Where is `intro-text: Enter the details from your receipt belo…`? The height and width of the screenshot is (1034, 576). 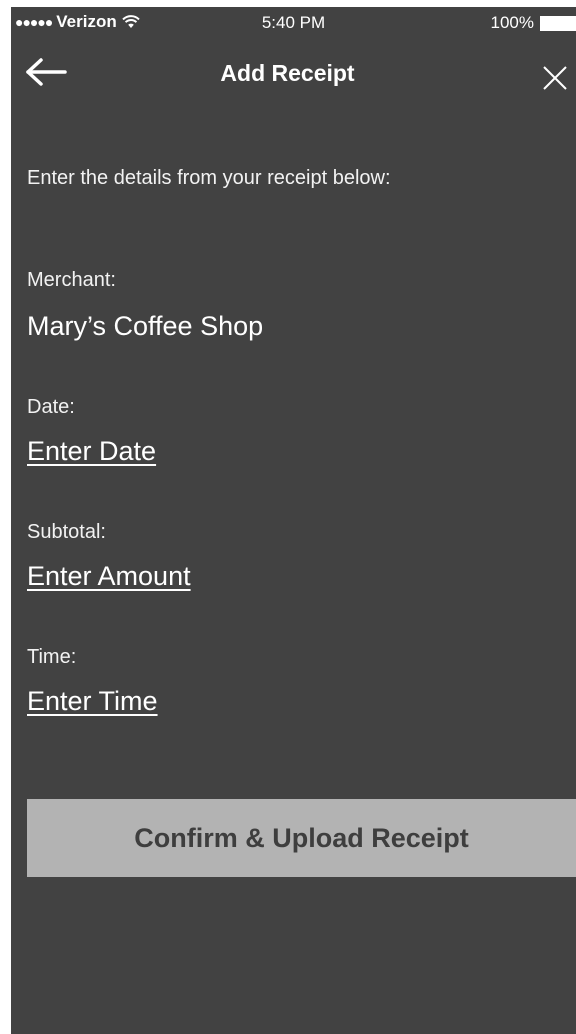 intro-text: Enter the details from your receipt belo… is located at coordinates (209, 178).